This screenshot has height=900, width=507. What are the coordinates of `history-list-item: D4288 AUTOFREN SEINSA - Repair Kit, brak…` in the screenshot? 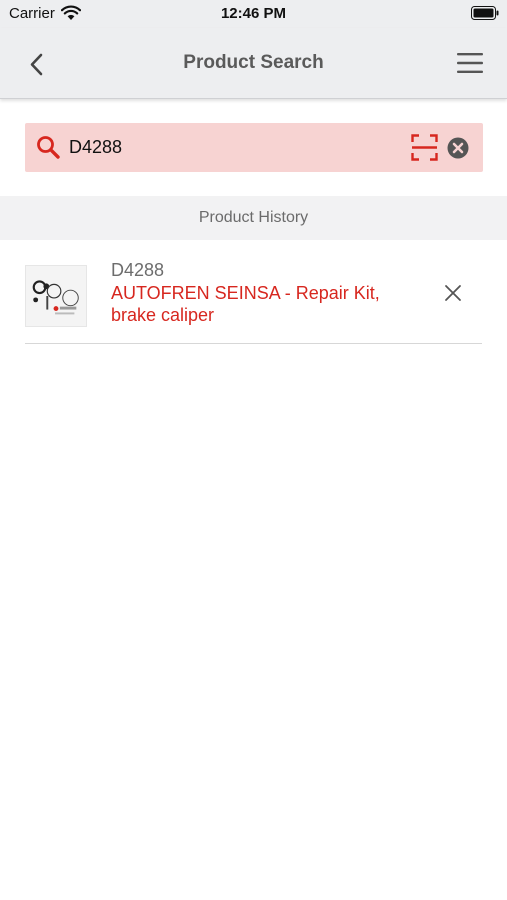 It's located at (253, 294).